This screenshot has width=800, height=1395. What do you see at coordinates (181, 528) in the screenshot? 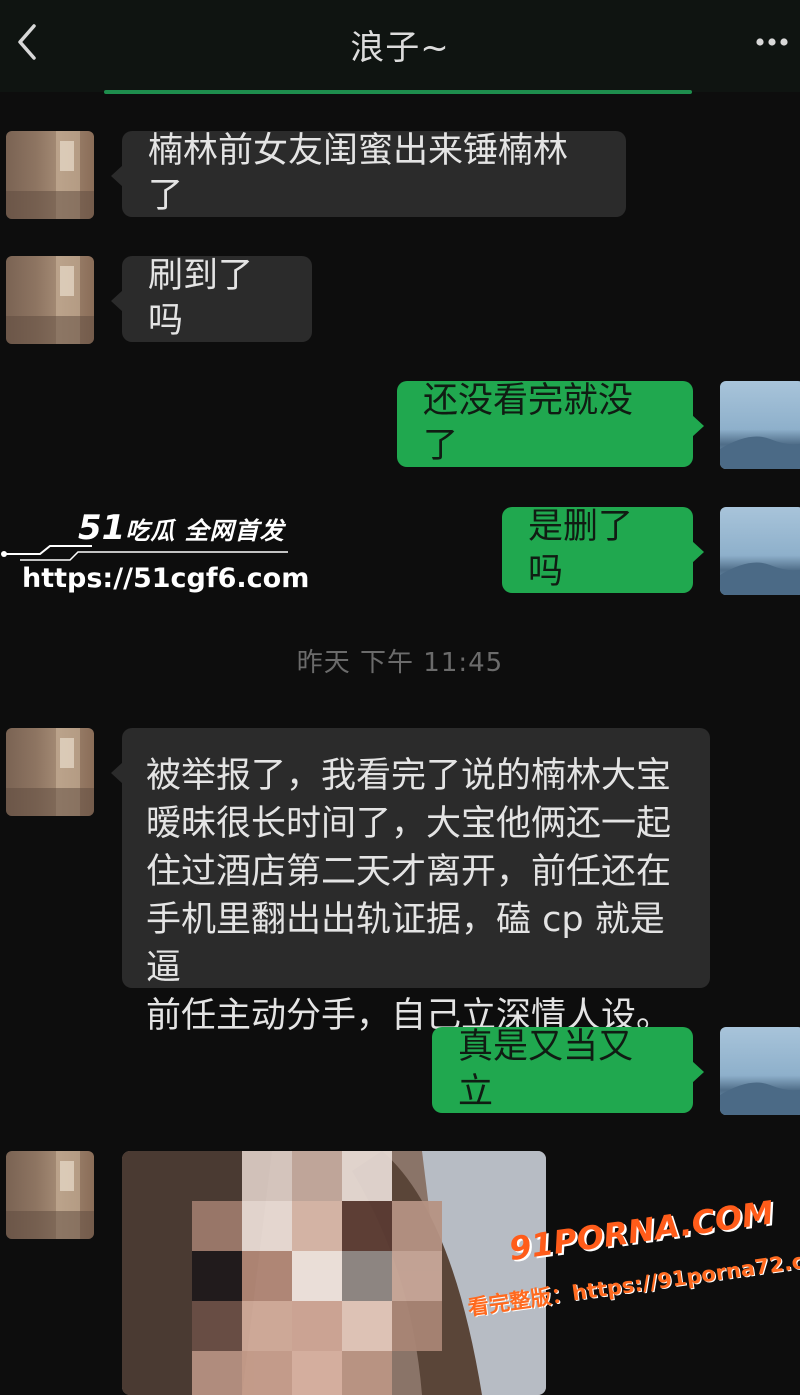
I see `watermark-brand: 51吃瓜 全网首发` at bounding box center [181, 528].